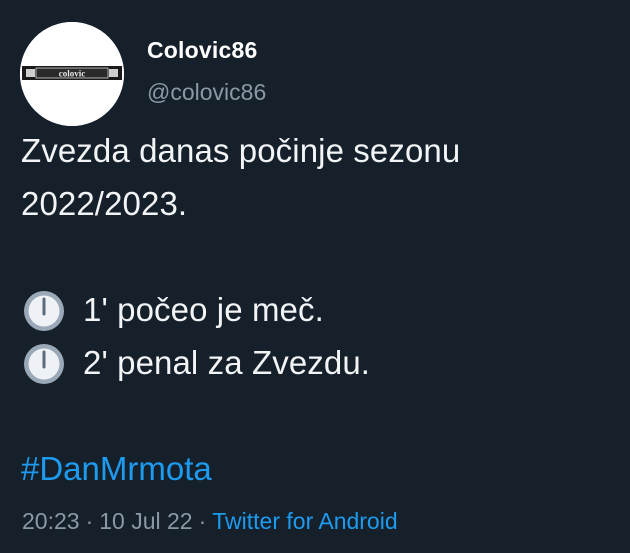  Describe the element at coordinates (145, 521) in the screenshot. I see `tweet-date: 10 Jul 22` at that location.